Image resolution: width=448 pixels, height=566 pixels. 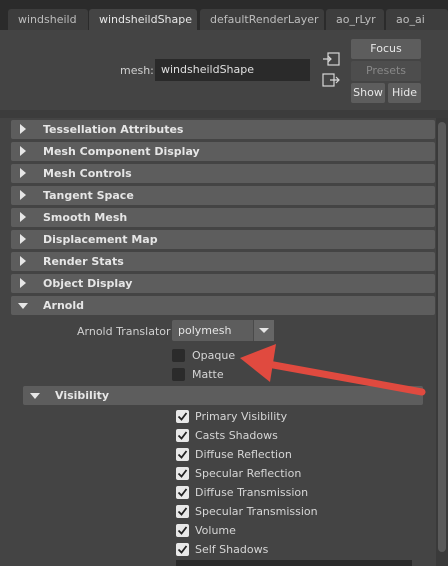 What do you see at coordinates (386, 71) in the screenshot?
I see `presets-button: Presets` at bounding box center [386, 71].